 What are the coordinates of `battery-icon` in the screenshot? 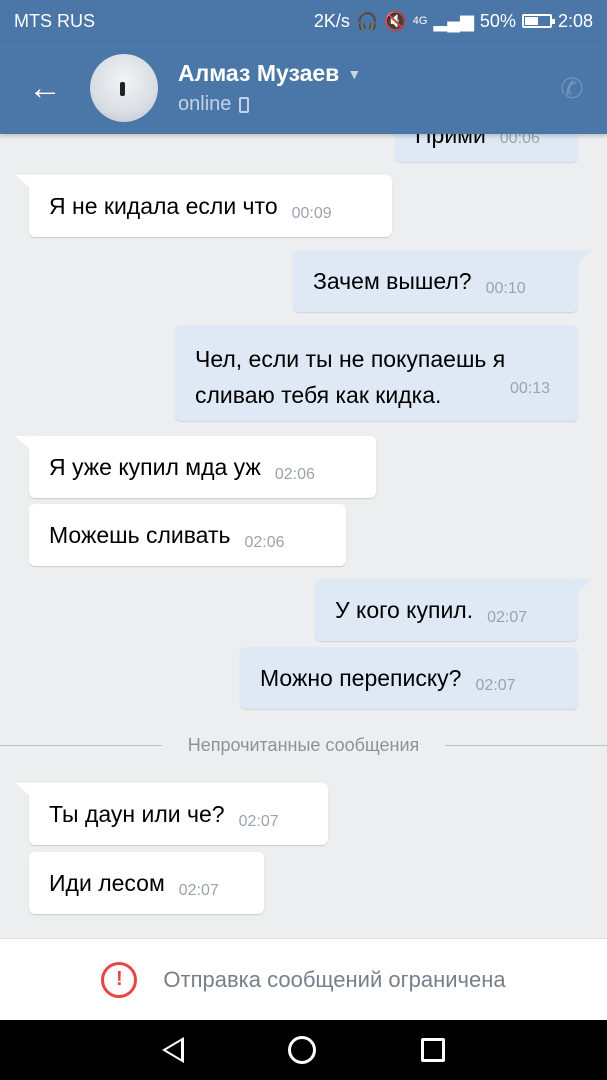 It's located at (538, 21).